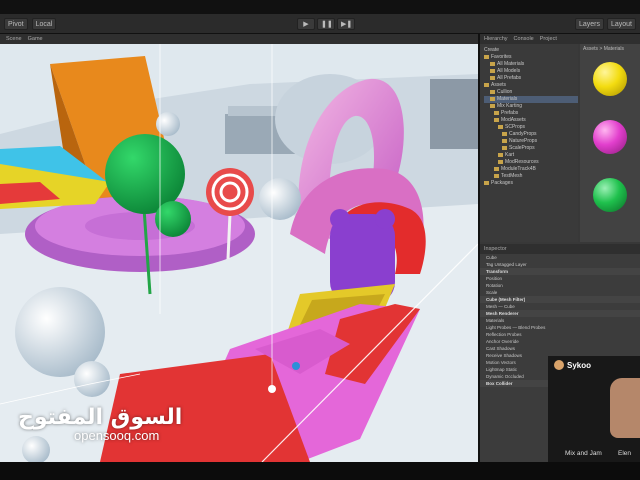 Image resolution: width=640 pixels, height=480 pixels. What do you see at coordinates (499, 327) in the screenshot?
I see `light-probes-label: Light Probes` at bounding box center [499, 327].